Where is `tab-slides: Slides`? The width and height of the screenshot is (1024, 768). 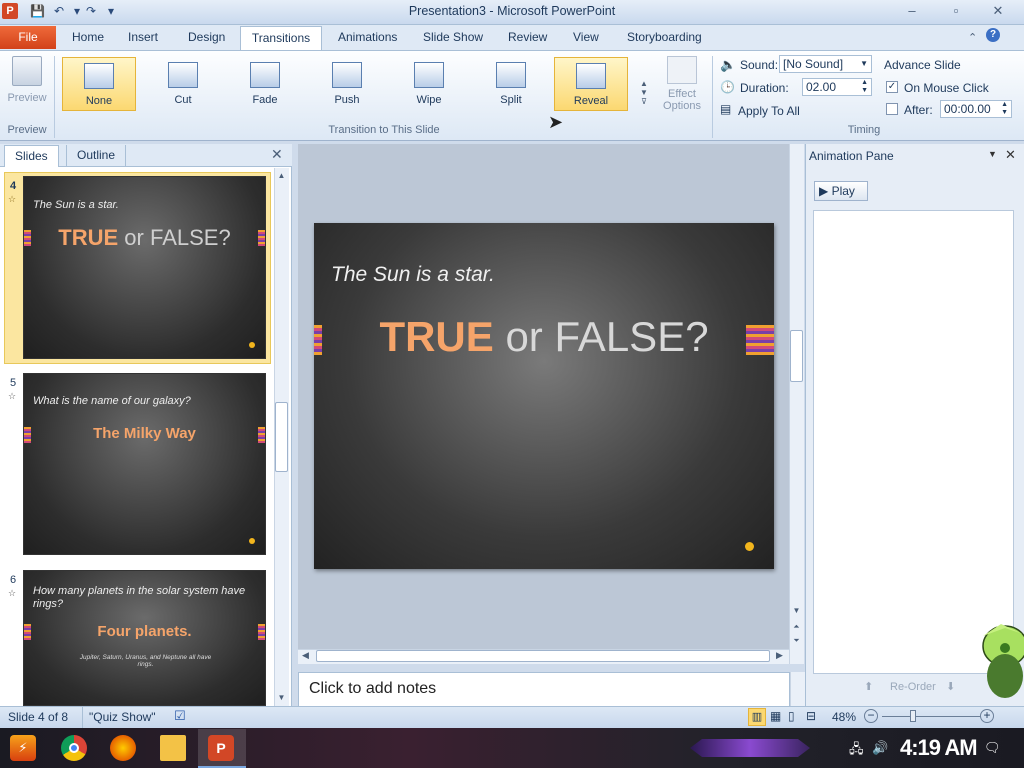
tab-slides: Slides is located at coordinates (31, 156).